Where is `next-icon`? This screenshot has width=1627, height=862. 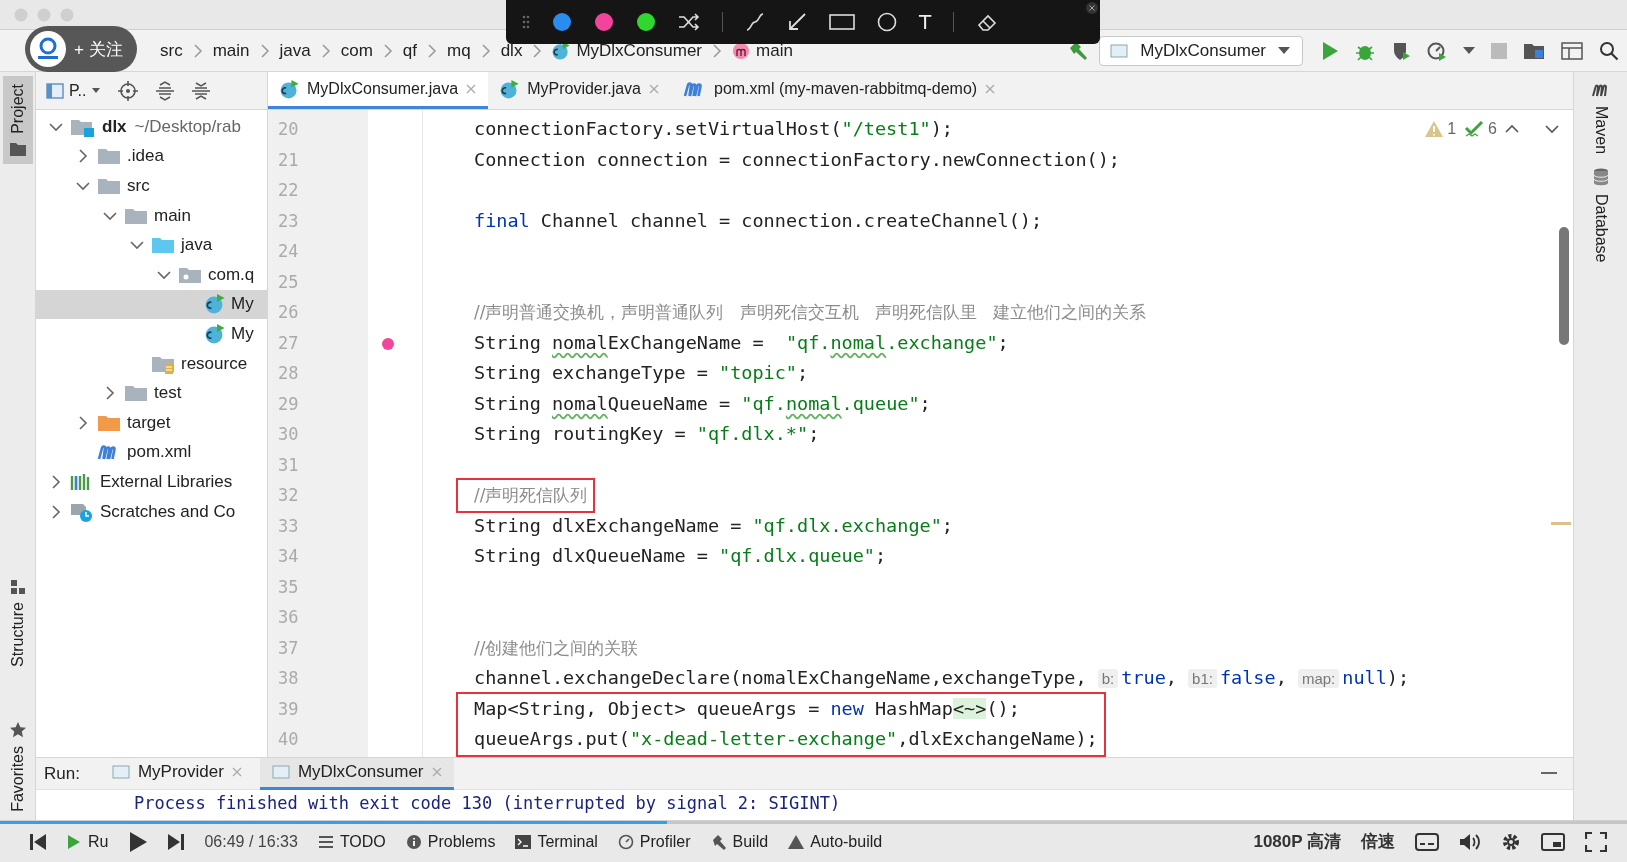
next-icon is located at coordinates (1552, 129).